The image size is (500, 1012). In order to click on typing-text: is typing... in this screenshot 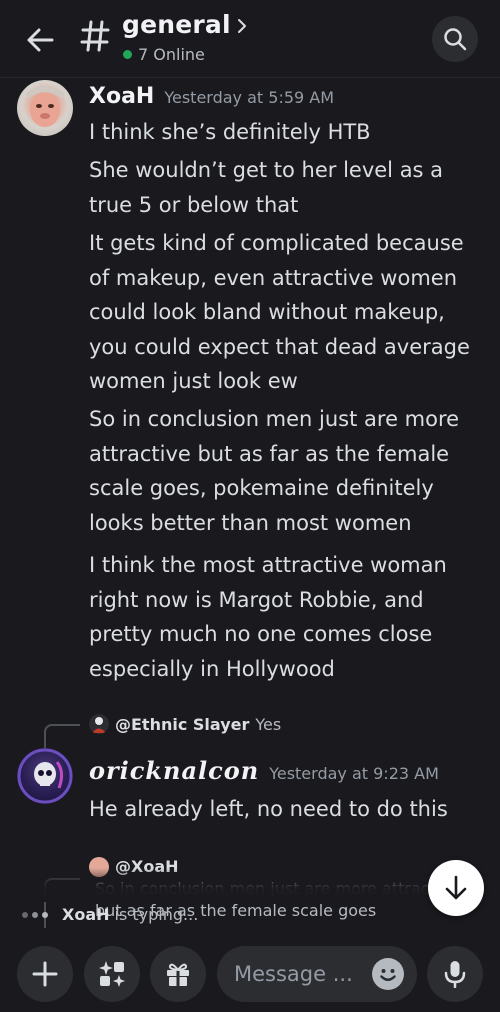, I will do `click(156, 914)`.